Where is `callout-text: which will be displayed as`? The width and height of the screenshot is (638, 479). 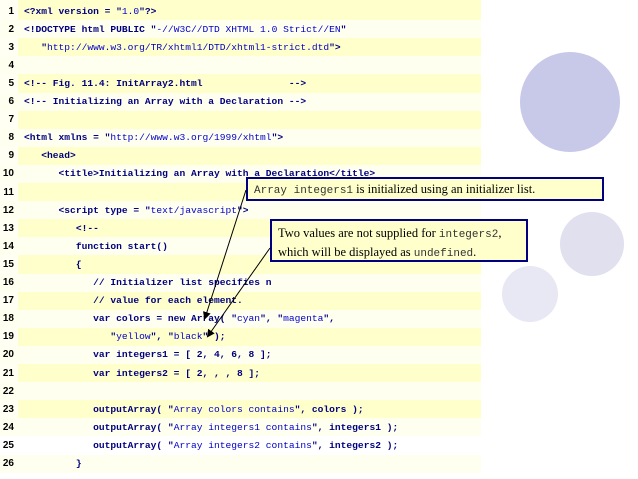
callout-text: which will be displayed as is located at coordinates (346, 252).